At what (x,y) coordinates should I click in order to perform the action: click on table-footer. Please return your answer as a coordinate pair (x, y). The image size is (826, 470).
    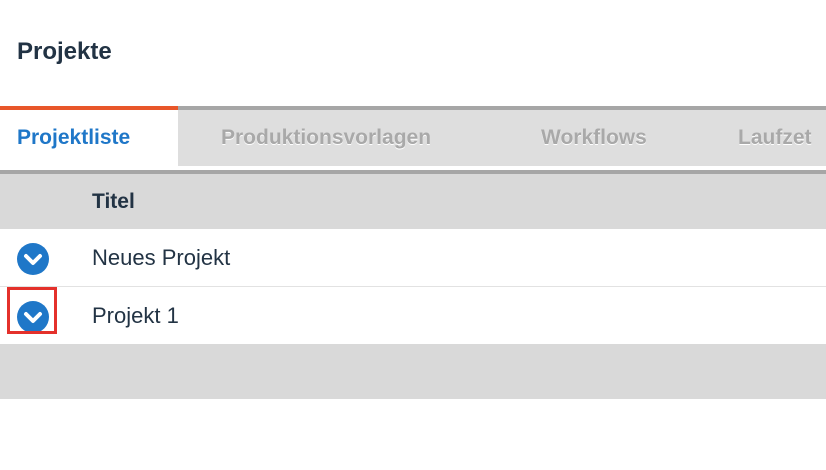
    Looking at the image, I should click on (413, 371).